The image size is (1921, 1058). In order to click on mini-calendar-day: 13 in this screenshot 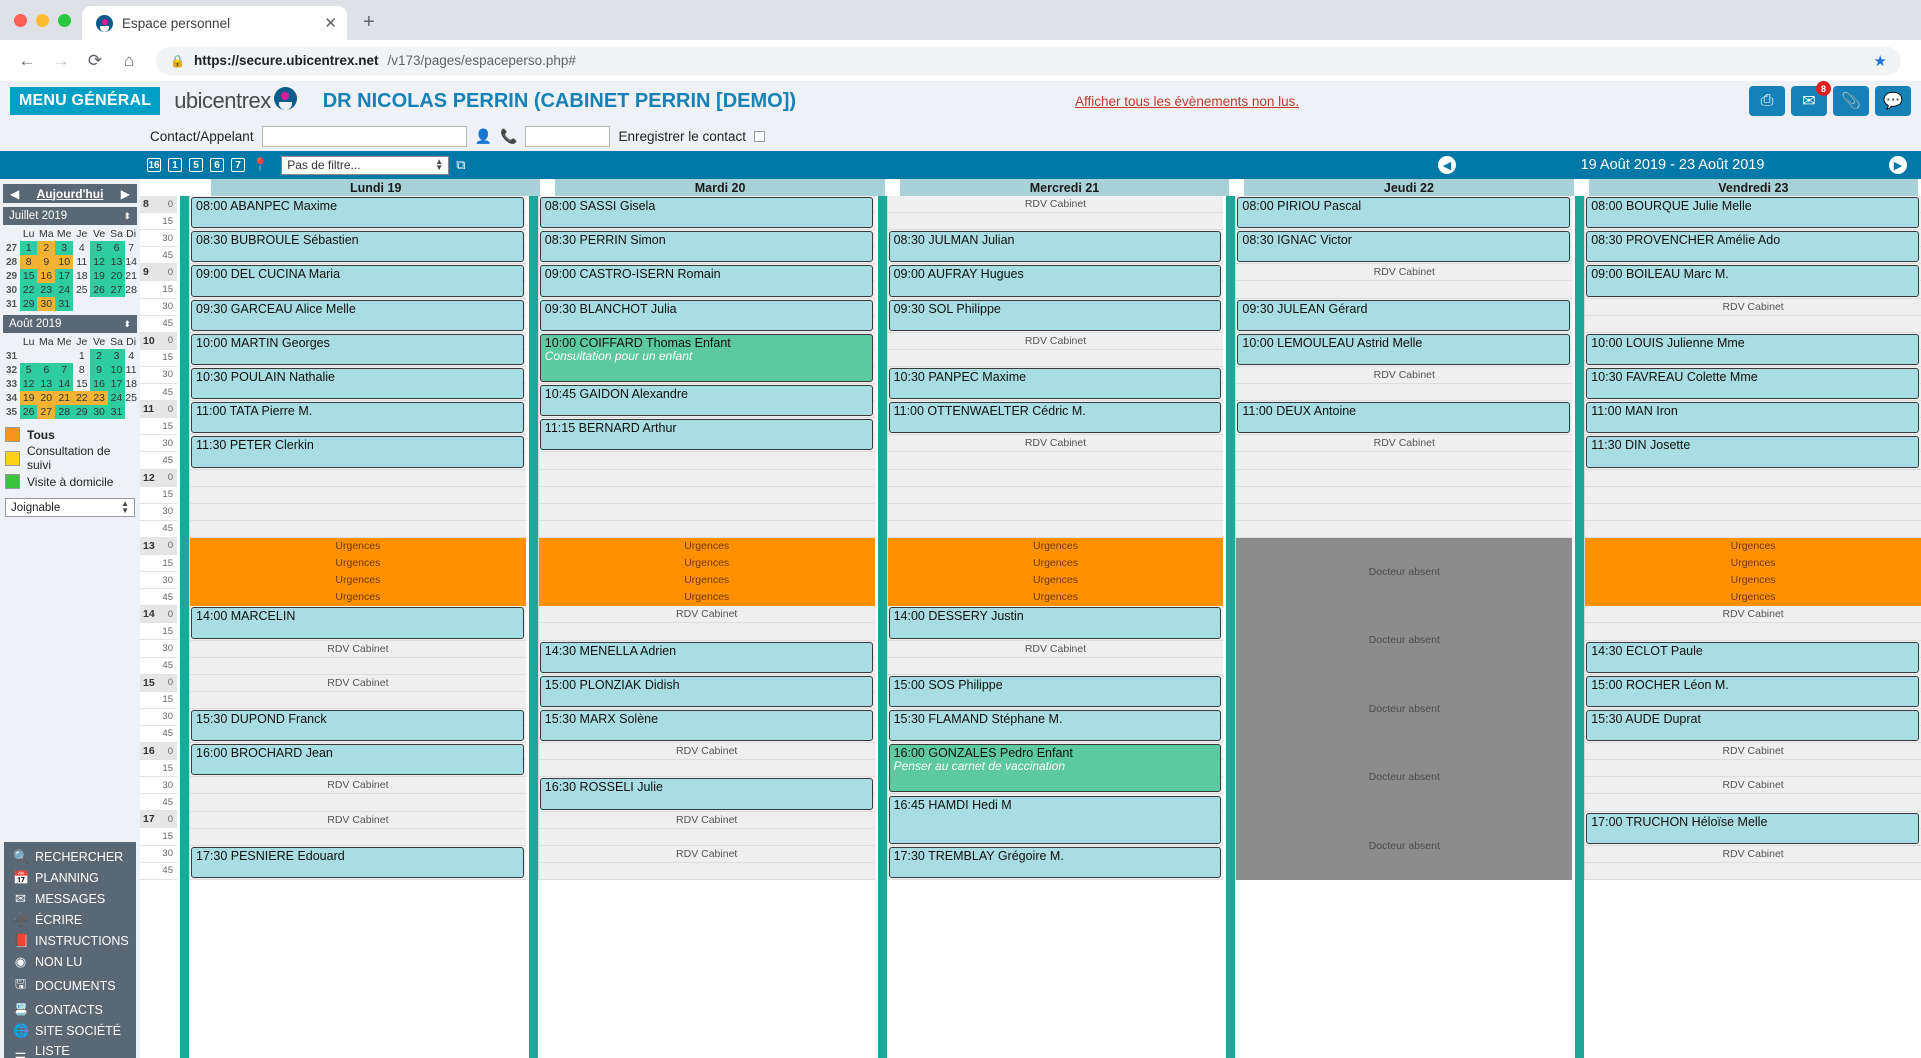, I will do `click(46, 384)`.